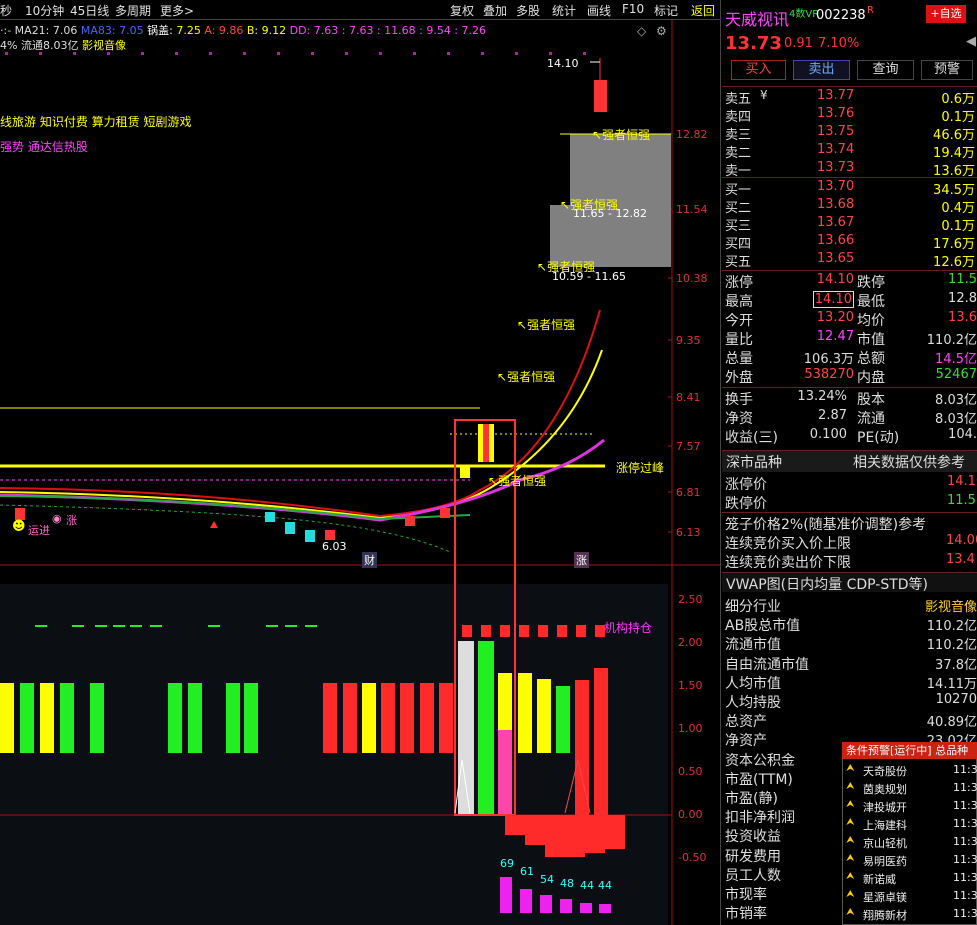  Describe the element at coordinates (836, 95) in the screenshot. I see `ask-price: 13.77` at that location.